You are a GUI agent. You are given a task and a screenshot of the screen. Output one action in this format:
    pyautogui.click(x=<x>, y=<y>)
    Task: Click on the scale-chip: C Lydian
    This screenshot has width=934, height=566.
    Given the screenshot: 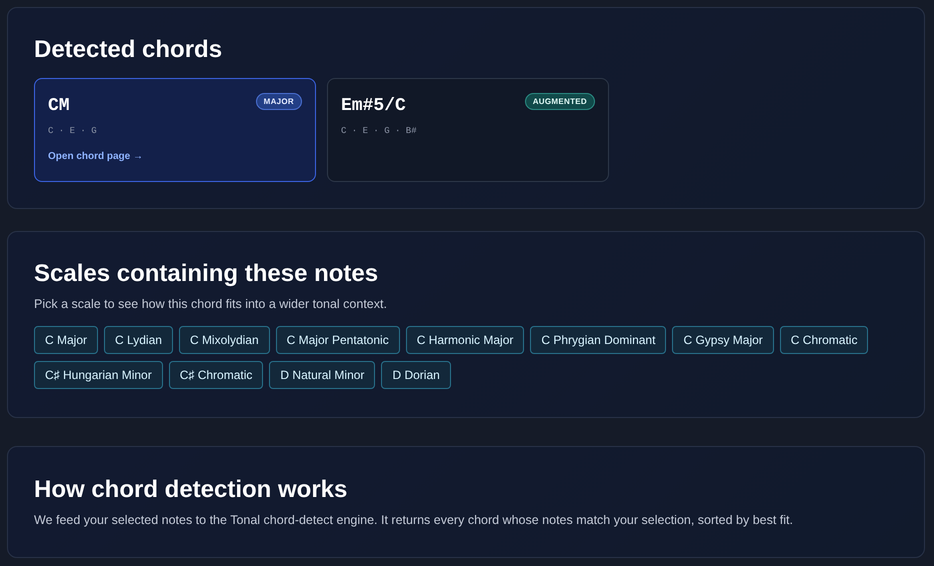 What is the action you would take?
    pyautogui.click(x=138, y=340)
    